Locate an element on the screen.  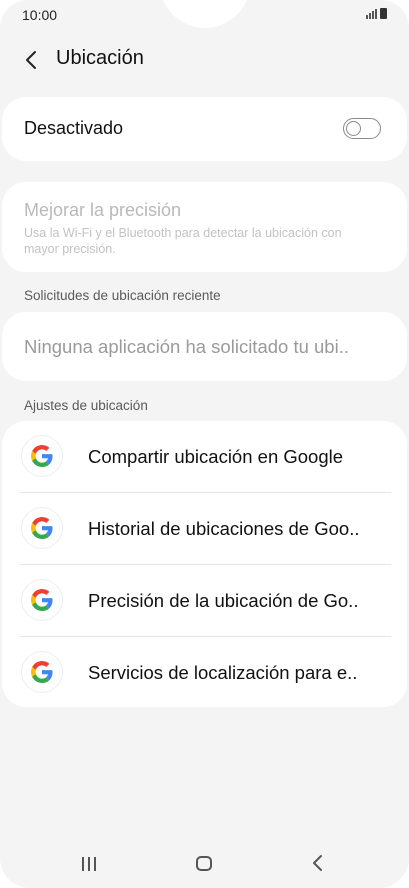
location-toggle-card: Desactivado is located at coordinates (204, 129).